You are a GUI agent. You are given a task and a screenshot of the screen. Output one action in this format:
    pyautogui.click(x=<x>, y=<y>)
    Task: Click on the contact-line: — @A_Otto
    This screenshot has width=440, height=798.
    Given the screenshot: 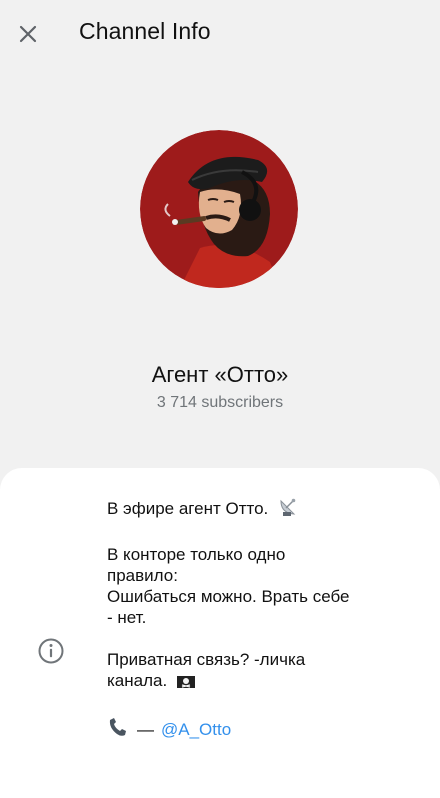 What is the action you would take?
    pyautogui.click(x=257, y=729)
    